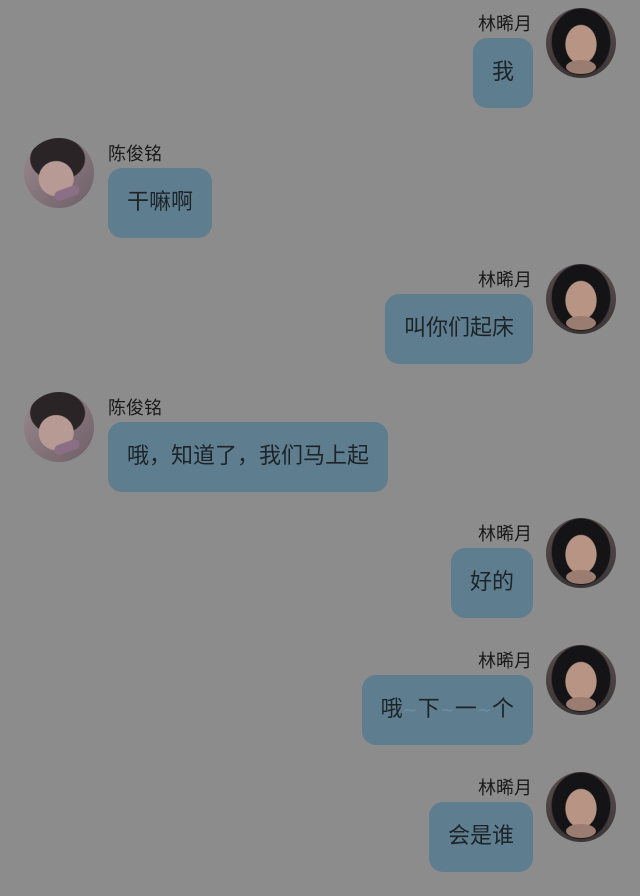 This screenshot has height=896, width=640. What do you see at coordinates (502, 73) in the screenshot?
I see `message-bubble: 我` at bounding box center [502, 73].